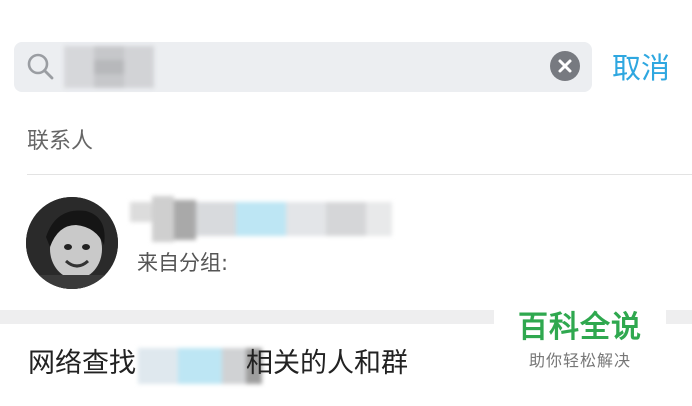  I want to click on search-icon, so click(40, 66).